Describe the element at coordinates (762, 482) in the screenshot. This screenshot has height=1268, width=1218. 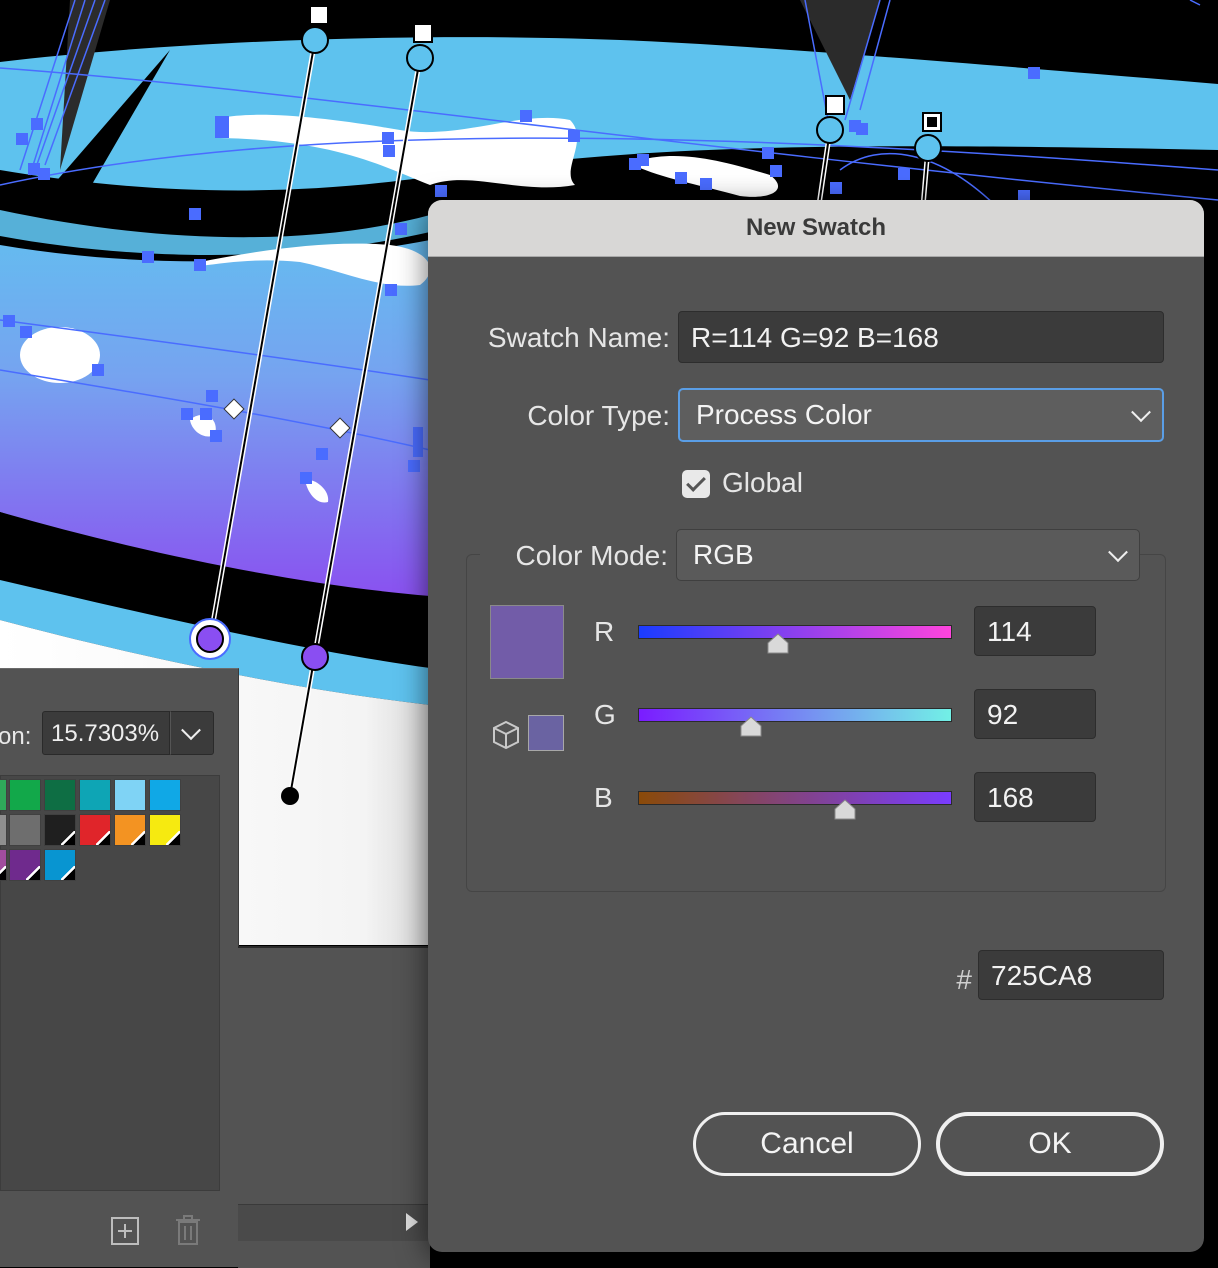
I see `global-label: Global` at that location.